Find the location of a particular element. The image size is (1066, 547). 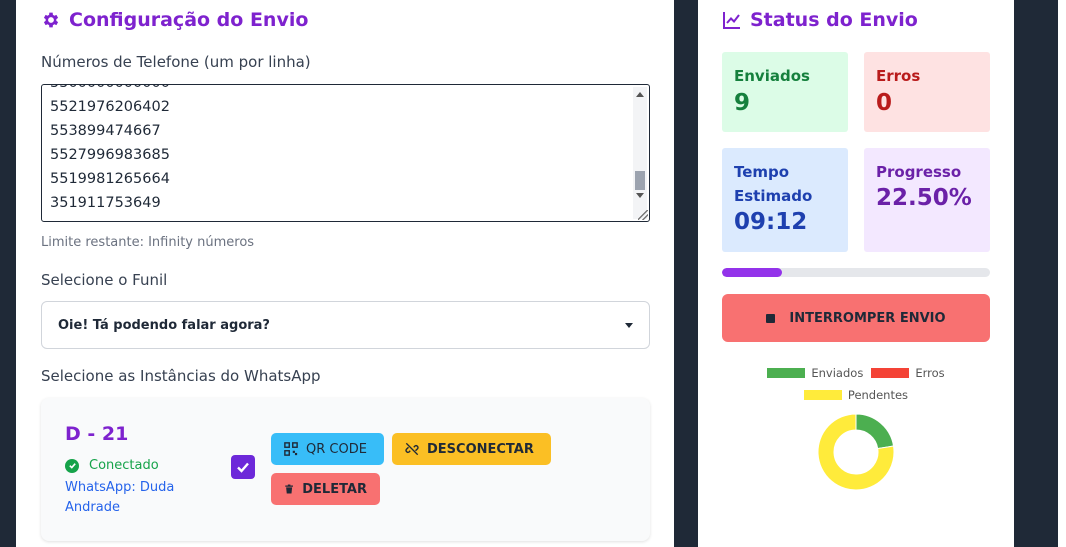

progress-bar is located at coordinates (856, 272).